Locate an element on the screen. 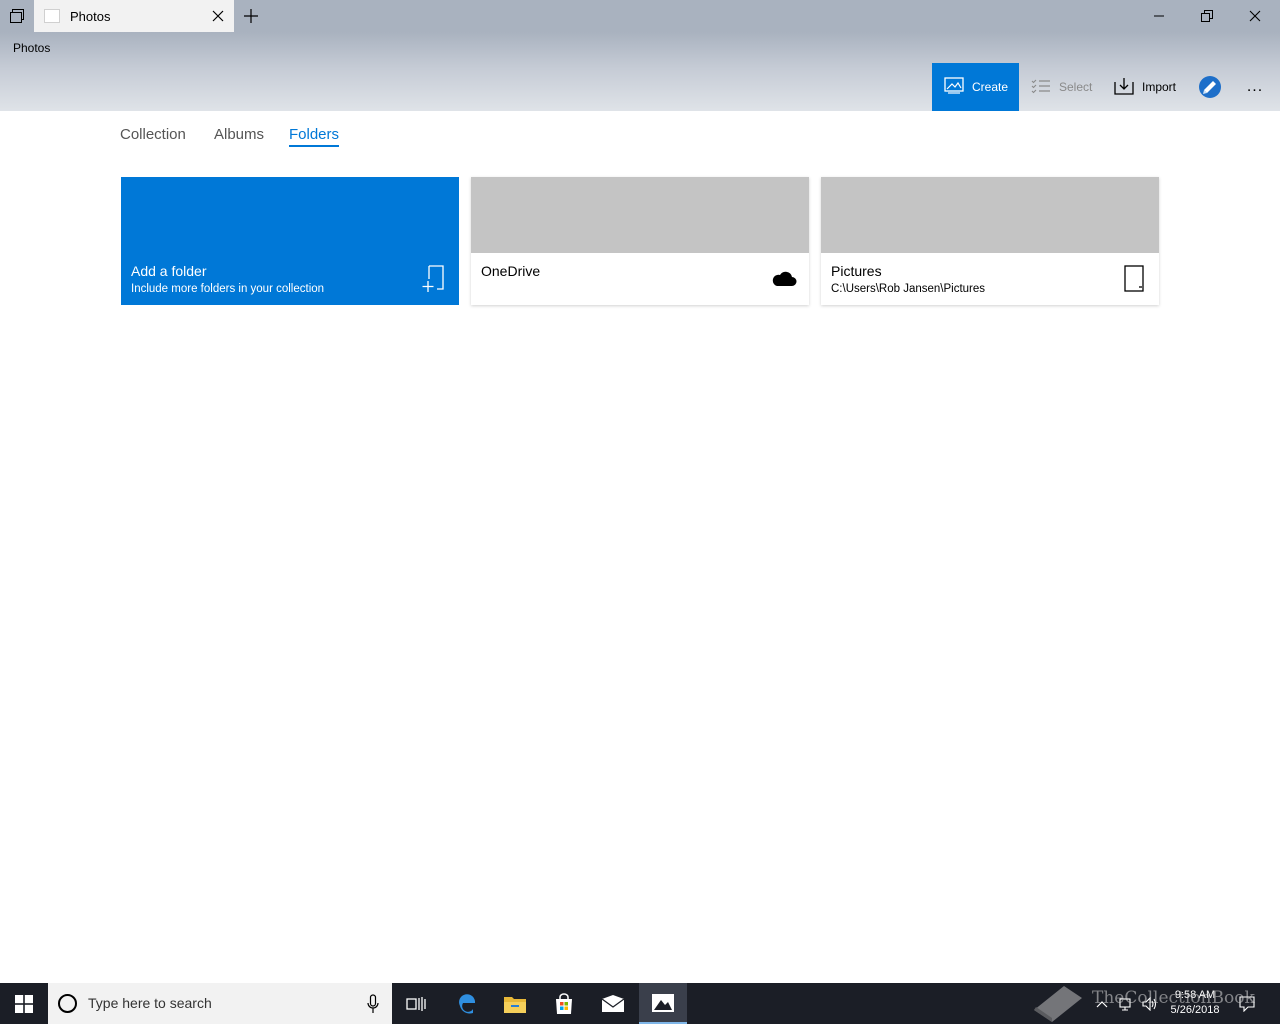  photos-taskbar-icon is located at coordinates (663, 1003).